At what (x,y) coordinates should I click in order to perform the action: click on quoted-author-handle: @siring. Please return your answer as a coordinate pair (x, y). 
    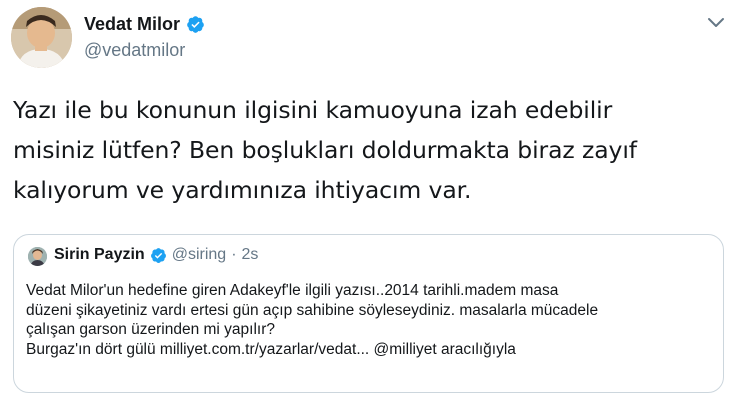
    Looking at the image, I should click on (199, 255).